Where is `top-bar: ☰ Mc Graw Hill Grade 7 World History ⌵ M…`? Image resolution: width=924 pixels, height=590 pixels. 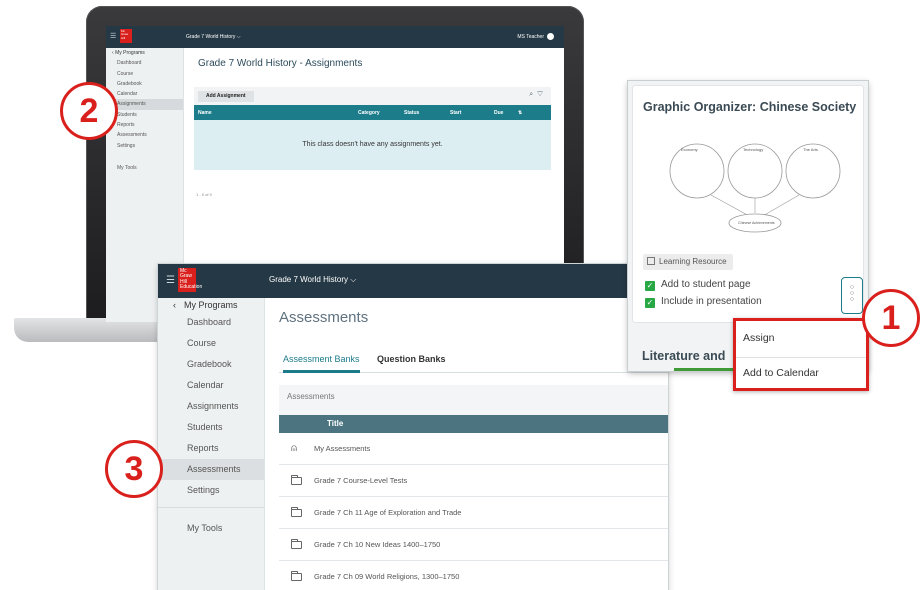
top-bar: ☰ Mc Graw Hill Grade 7 World History ⌵ M… is located at coordinates (335, 37).